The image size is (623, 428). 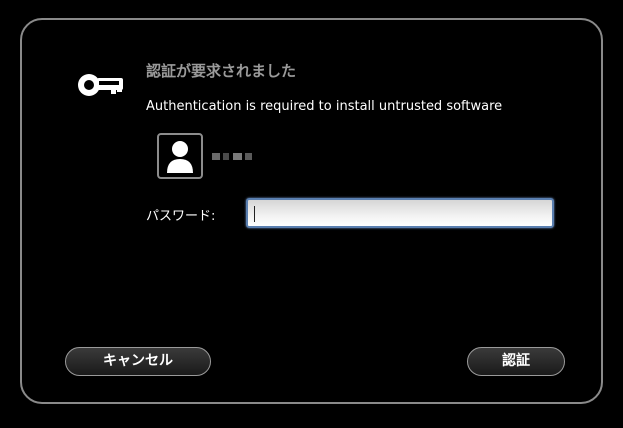 I want to click on user-avatar, so click(x=180, y=156).